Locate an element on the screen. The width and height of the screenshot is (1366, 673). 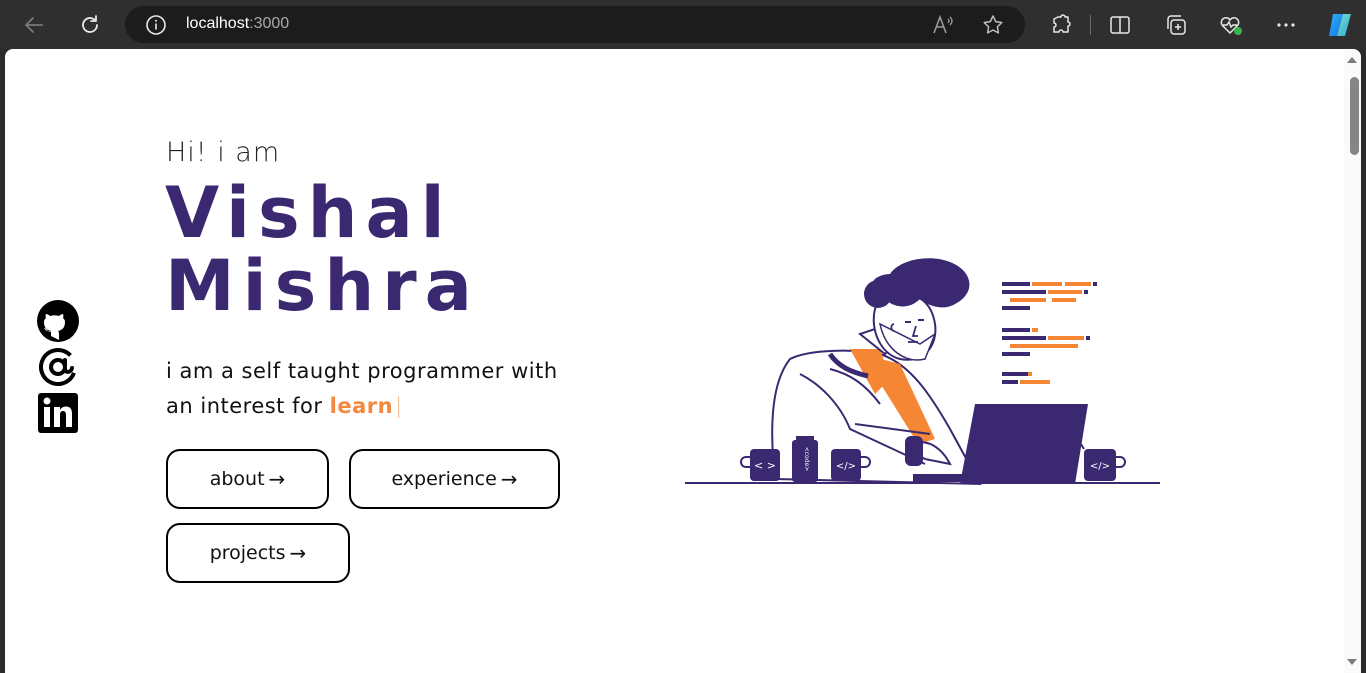
info-icon is located at coordinates (156, 27).